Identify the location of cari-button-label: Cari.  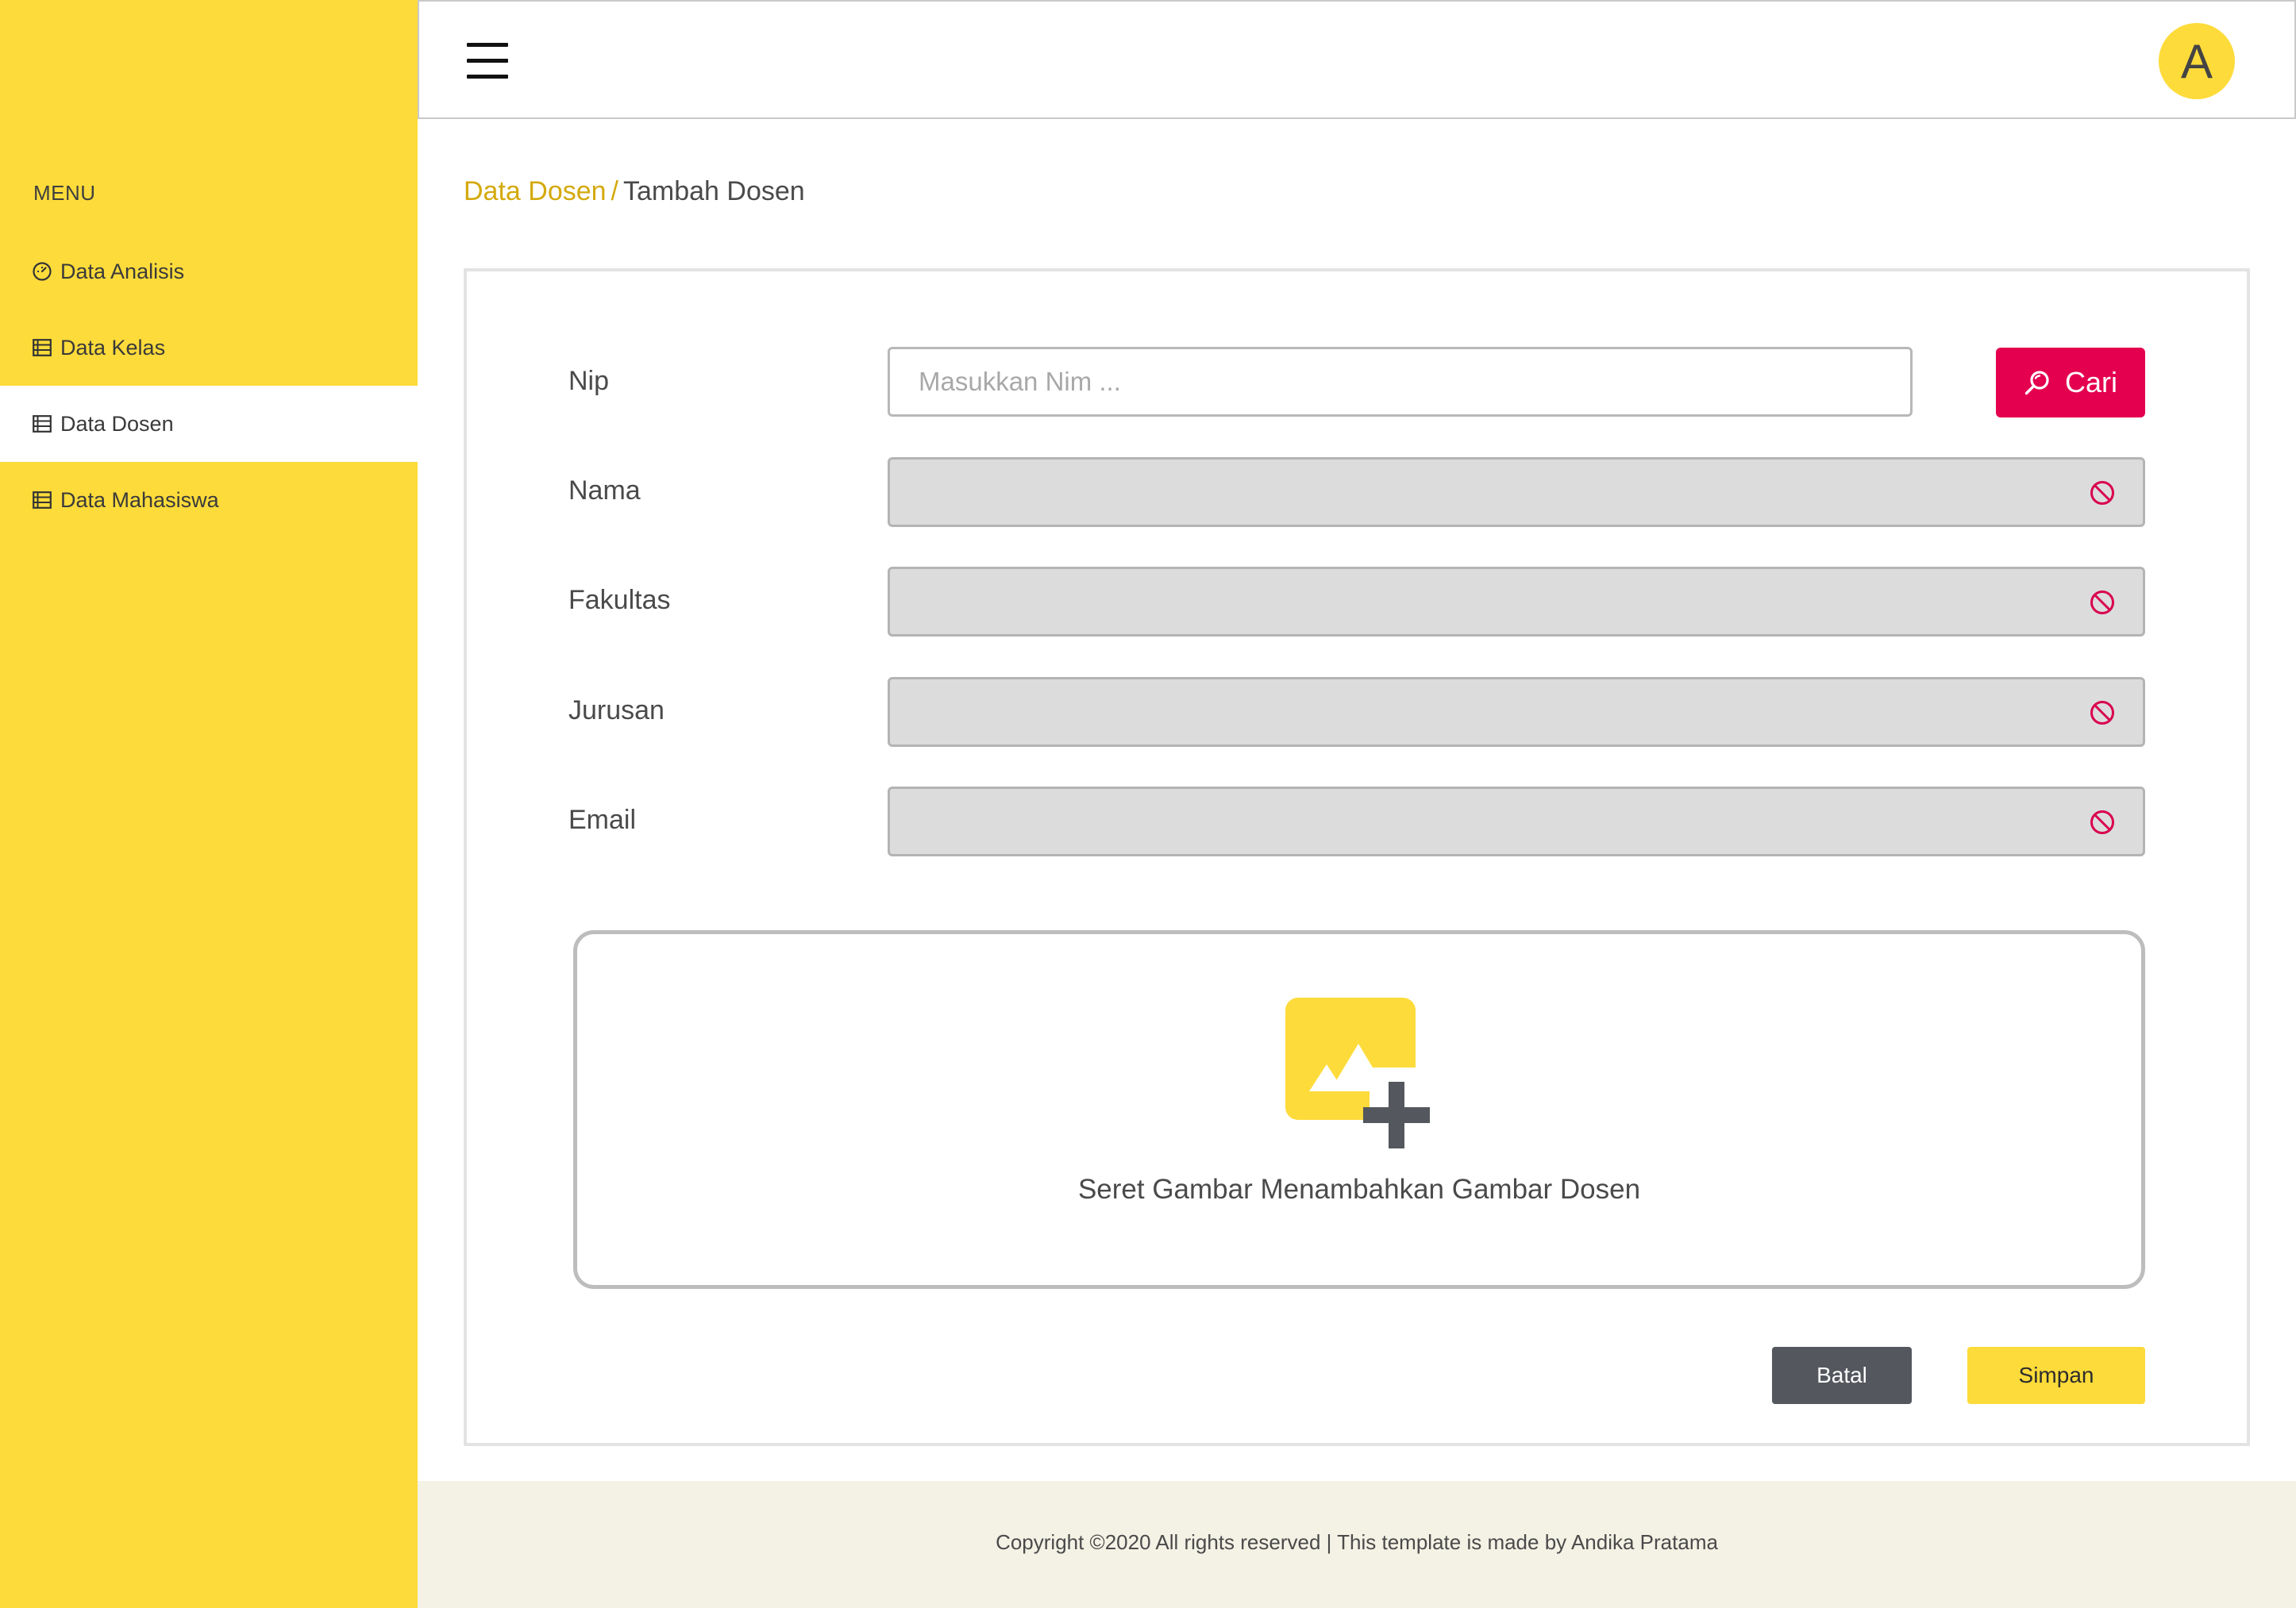
(2090, 382).